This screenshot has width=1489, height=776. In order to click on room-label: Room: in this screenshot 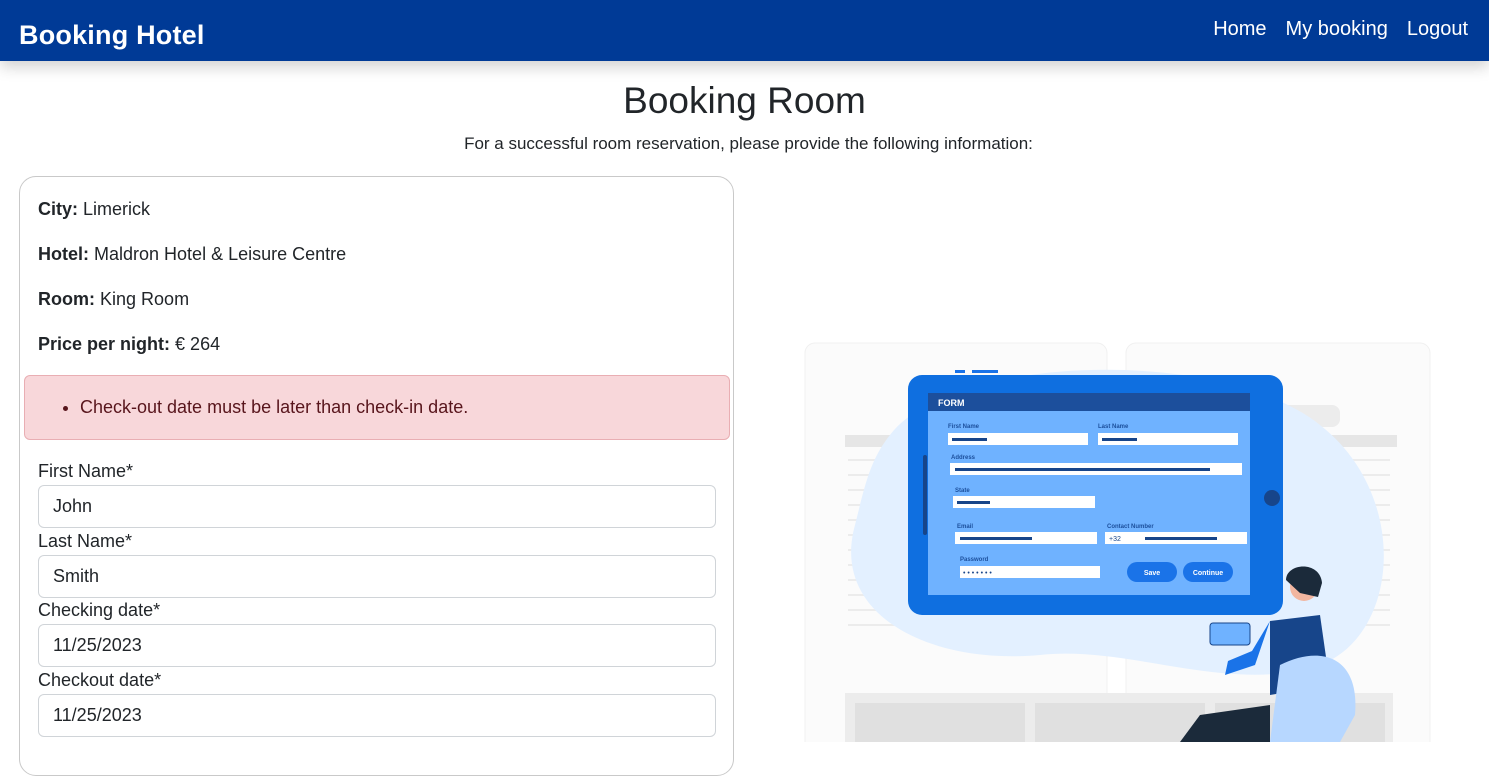, I will do `click(66, 299)`.